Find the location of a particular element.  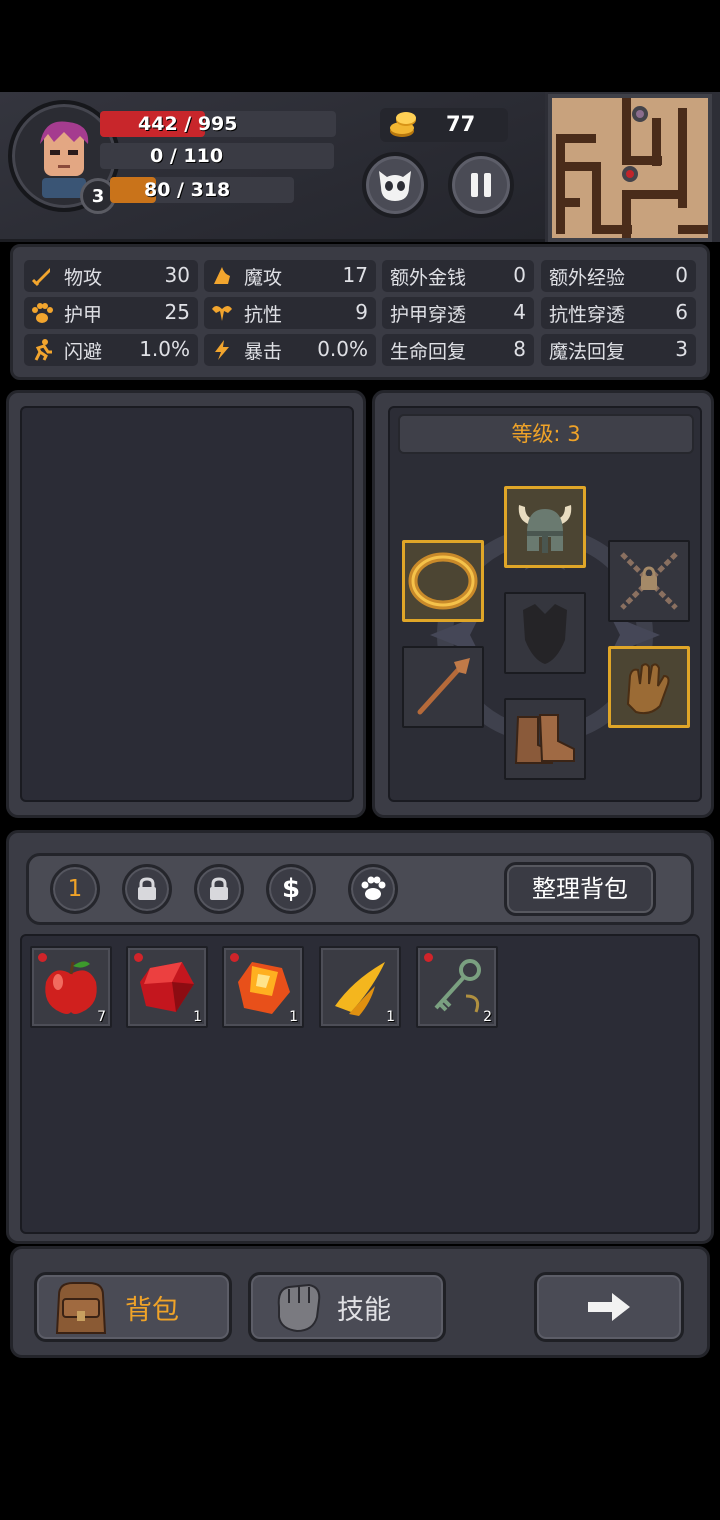

stat-value: 3 is located at coordinates (681, 349).